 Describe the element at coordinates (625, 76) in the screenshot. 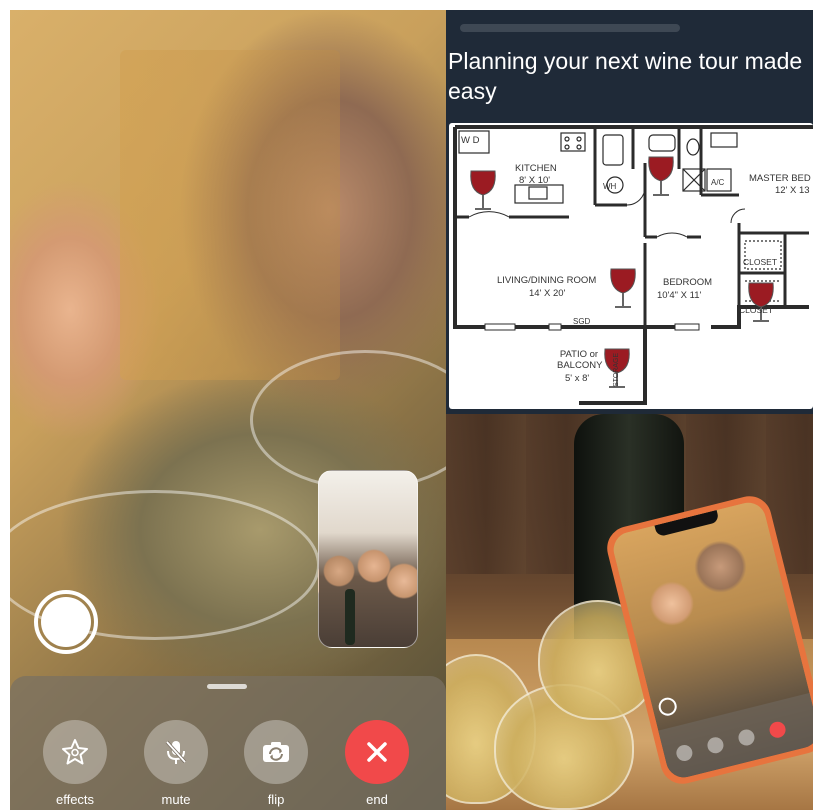

I see `tweet-text: Planning your next wine tour made easy` at that location.